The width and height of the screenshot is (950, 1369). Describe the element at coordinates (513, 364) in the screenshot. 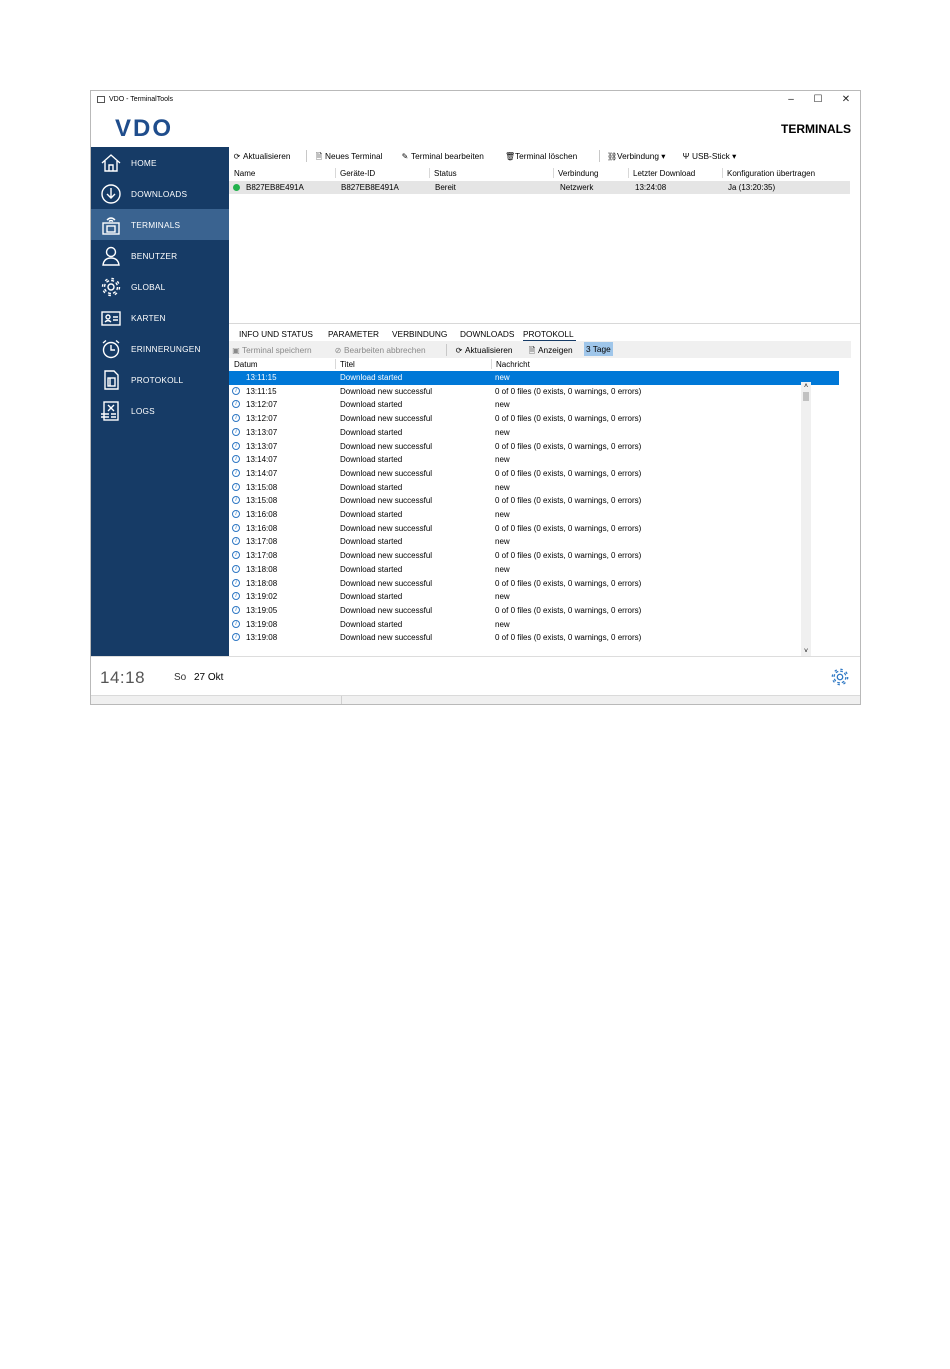

I see `column-header-nachricht: Nachricht` at that location.